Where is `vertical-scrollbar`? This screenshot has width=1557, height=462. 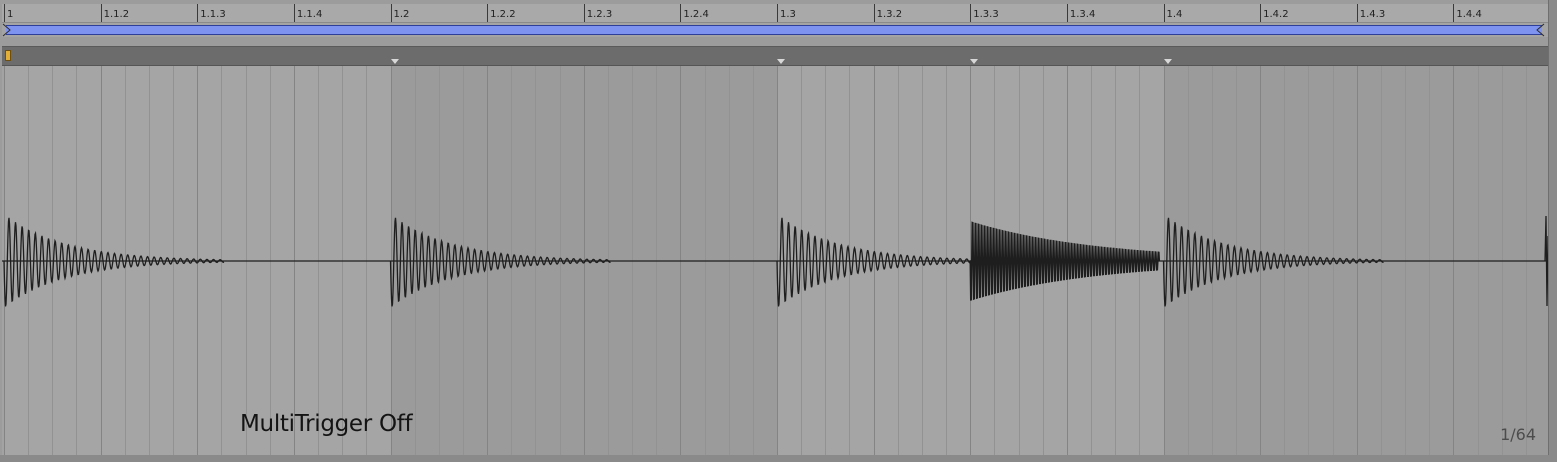 vertical-scrollbar is located at coordinates (1552, 231).